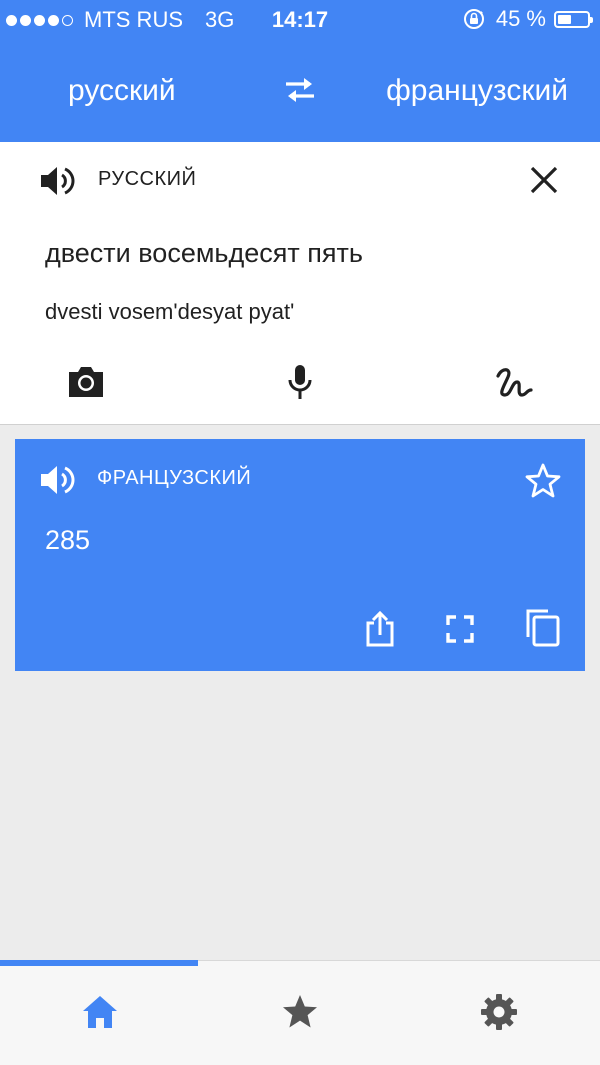 The height and width of the screenshot is (1065, 600). I want to click on swap-languages-icon, so click(300, 90).